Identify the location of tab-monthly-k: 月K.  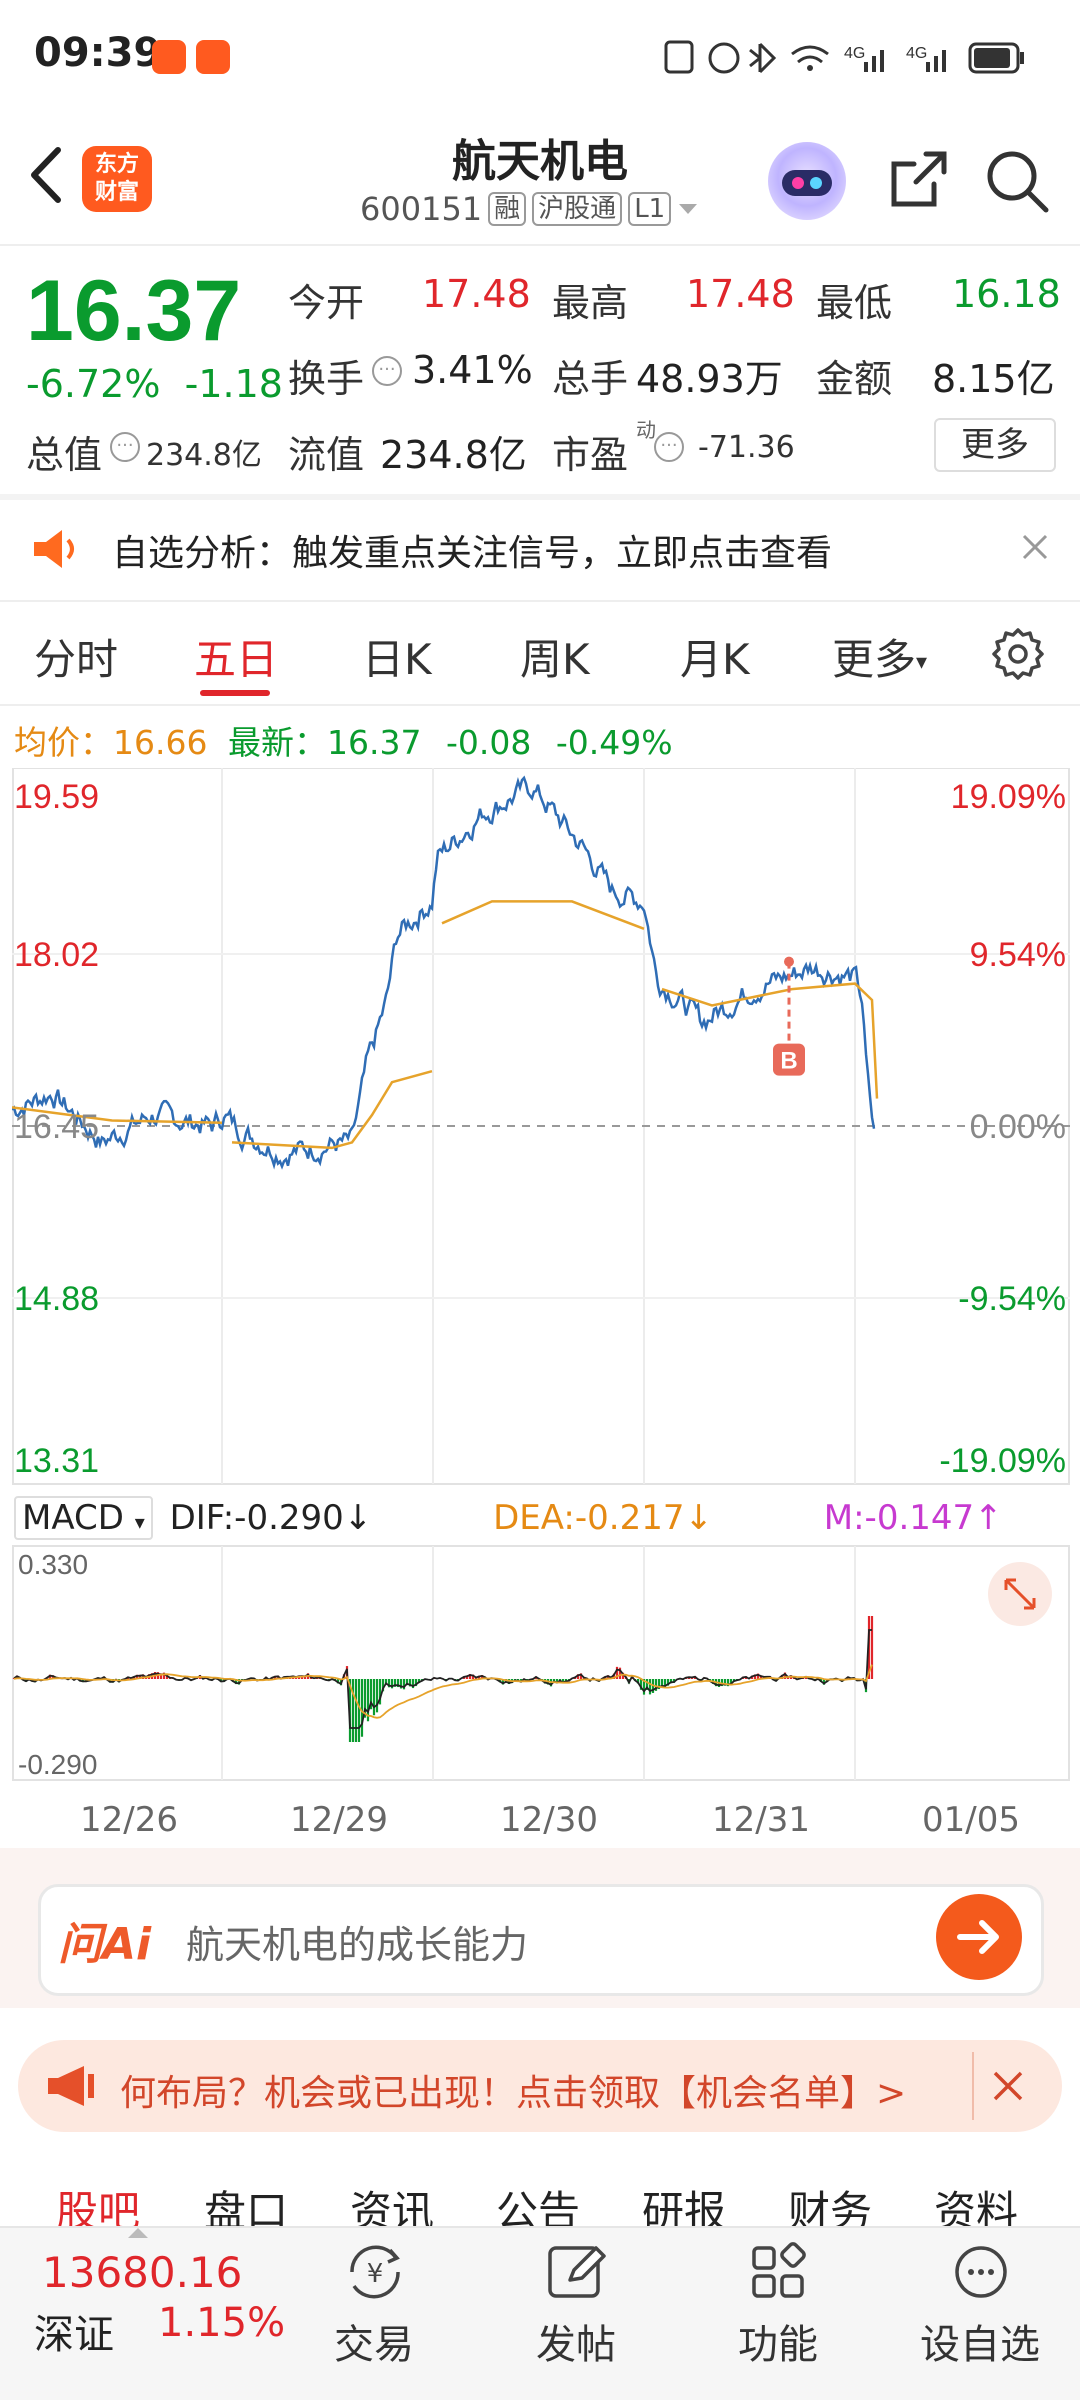
(715, 656).